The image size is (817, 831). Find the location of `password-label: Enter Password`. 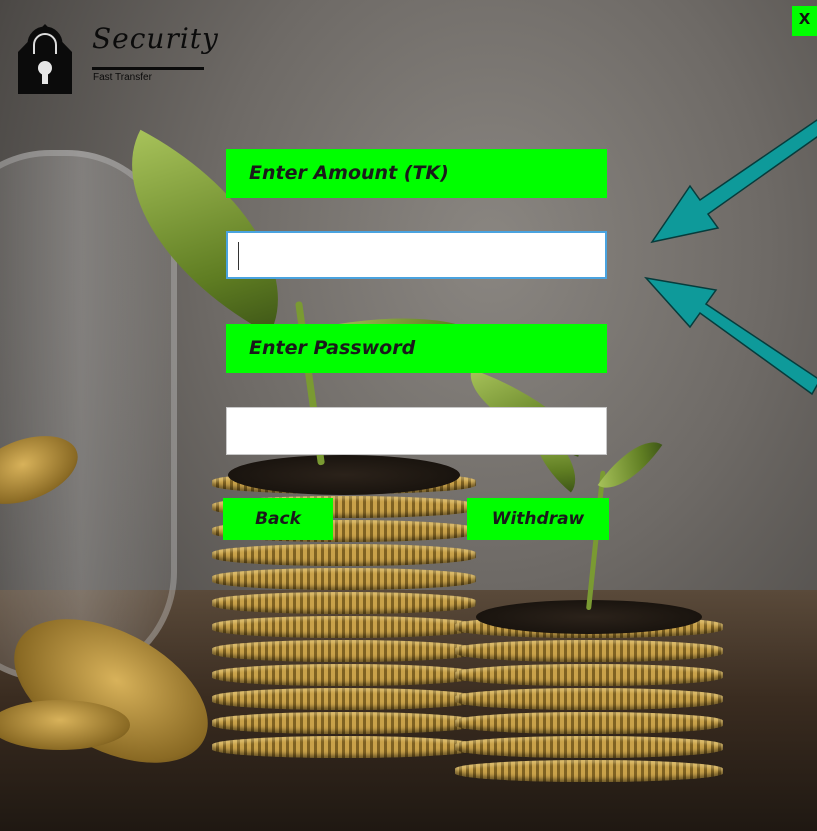

password-label: Enter Password is located at coordinates (416, 348).